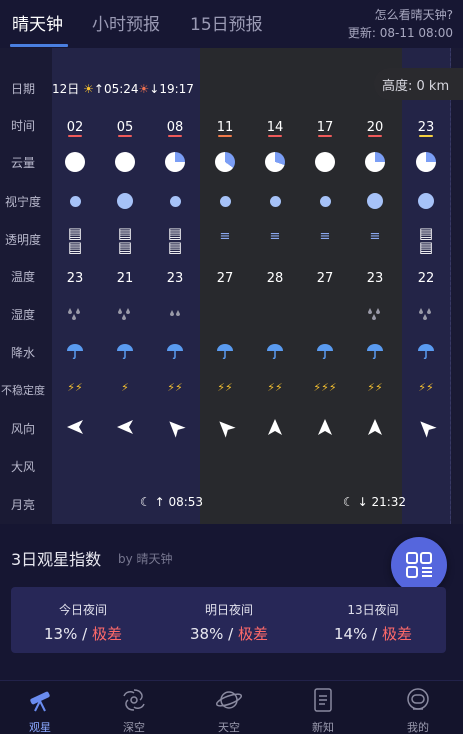 The image size is (463, 734). I want to click on nav-label: 深空, so click(134, 727).